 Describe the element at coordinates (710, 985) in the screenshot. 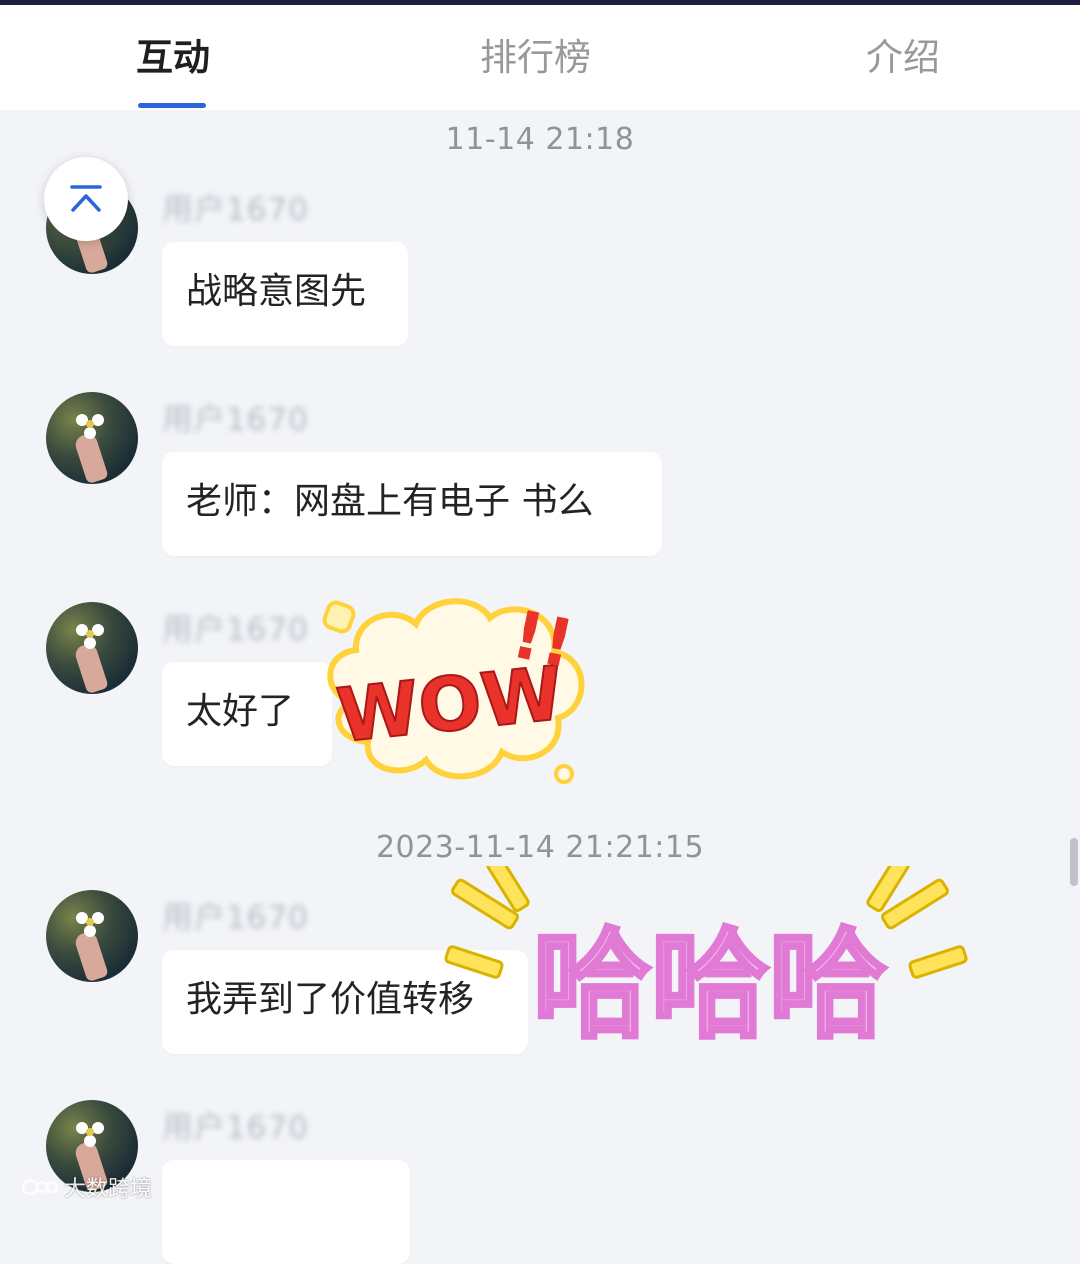

I see `haha-text: 哈哈哈` at that location.